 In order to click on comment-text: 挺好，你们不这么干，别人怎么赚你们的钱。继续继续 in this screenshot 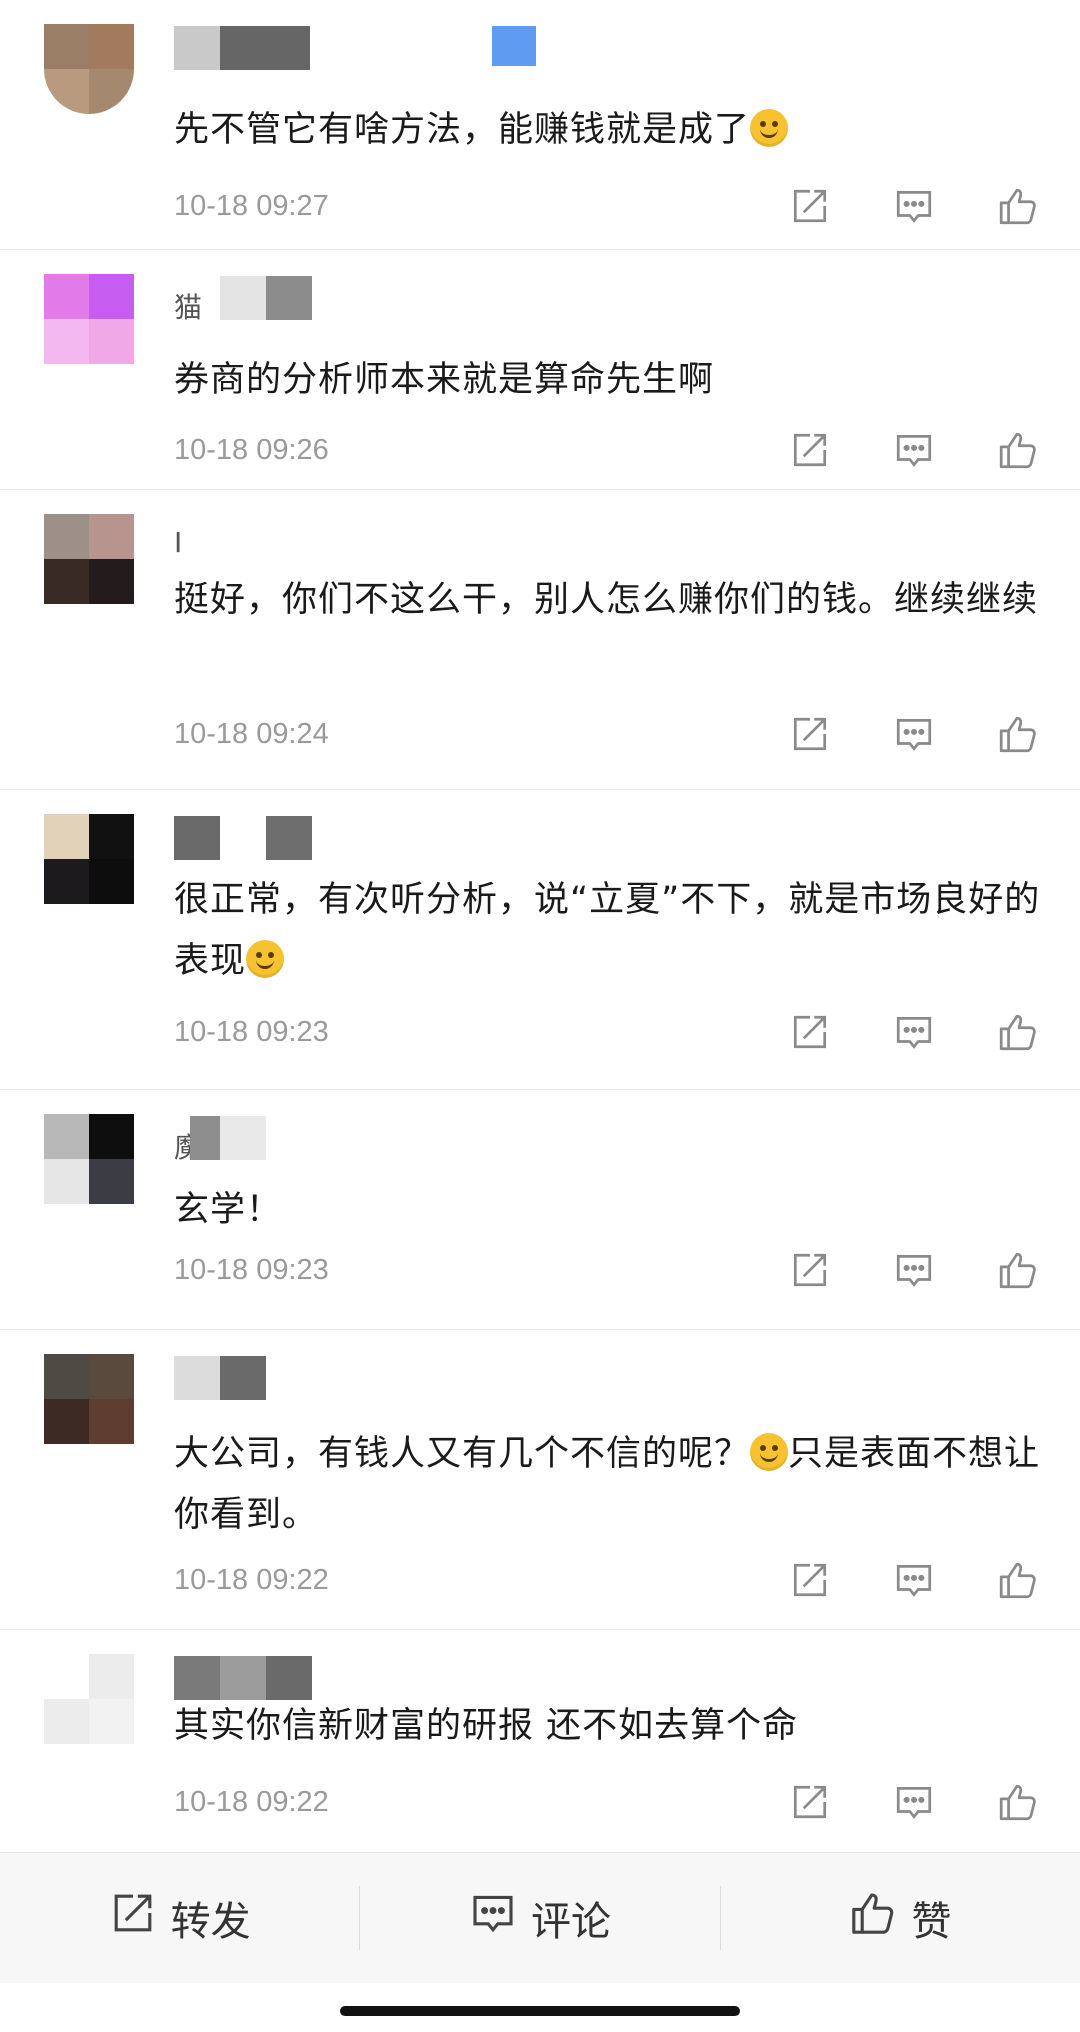, I will do `click(606, 600)`.